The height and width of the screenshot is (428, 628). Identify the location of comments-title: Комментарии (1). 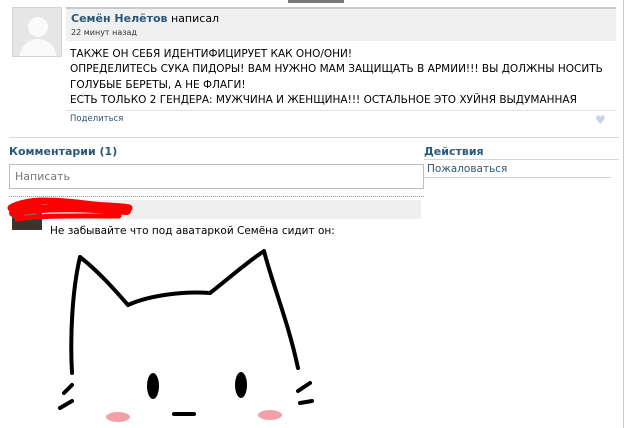
(63, 151).